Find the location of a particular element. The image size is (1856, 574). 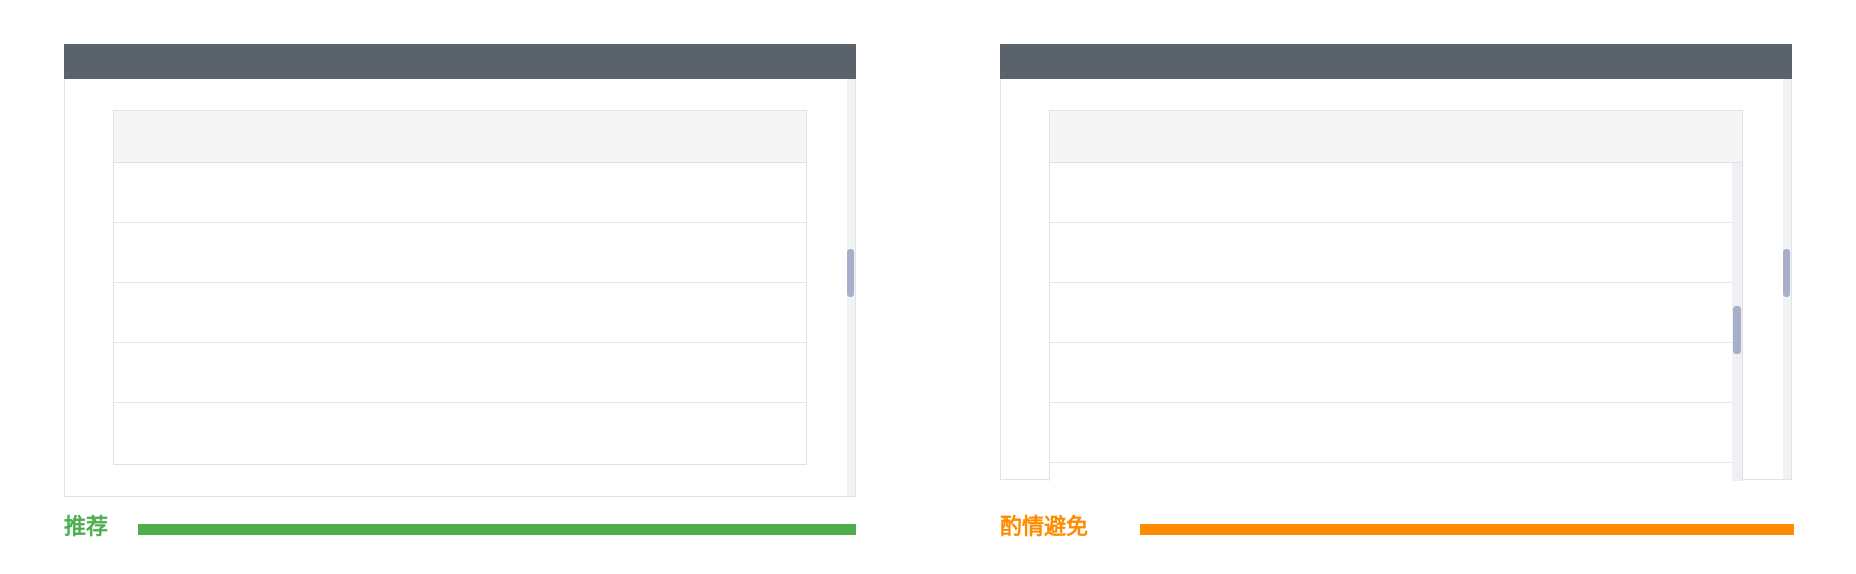

avoid-label: 酌情避免 is located at coordinates (1044, 527).